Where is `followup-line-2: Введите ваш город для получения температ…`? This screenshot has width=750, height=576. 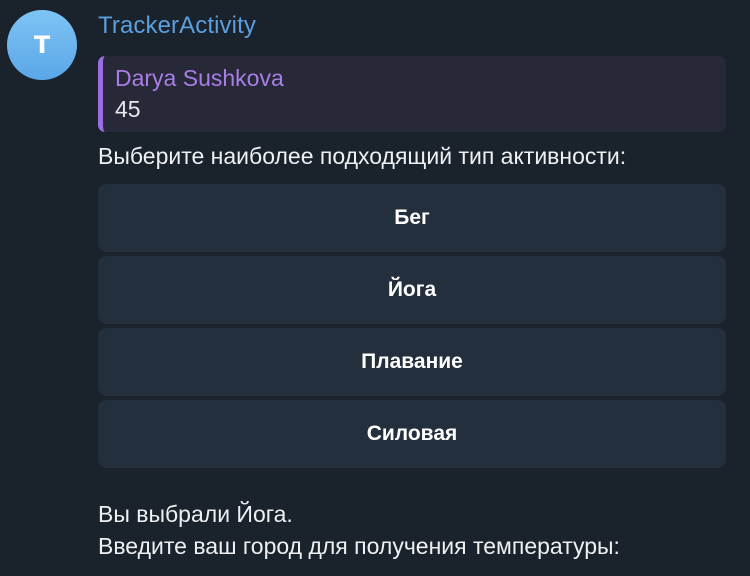 followup-line-2: Введите ваш город для получения температ… is located at coordinates (359, 546).